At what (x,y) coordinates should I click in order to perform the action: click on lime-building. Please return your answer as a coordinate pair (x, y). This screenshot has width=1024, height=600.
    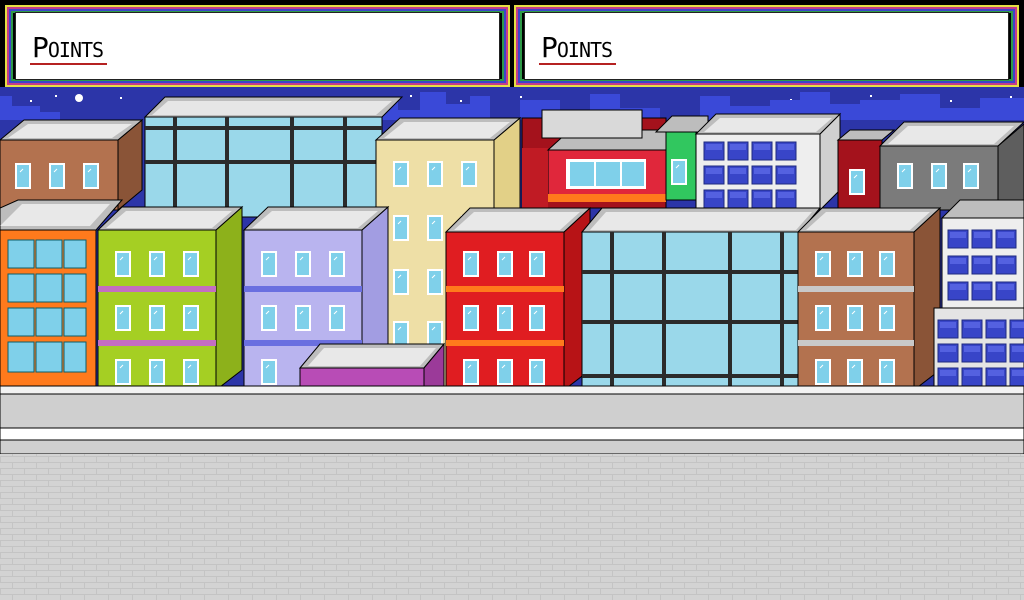
    Looking at the image, I should click on (170, 298).